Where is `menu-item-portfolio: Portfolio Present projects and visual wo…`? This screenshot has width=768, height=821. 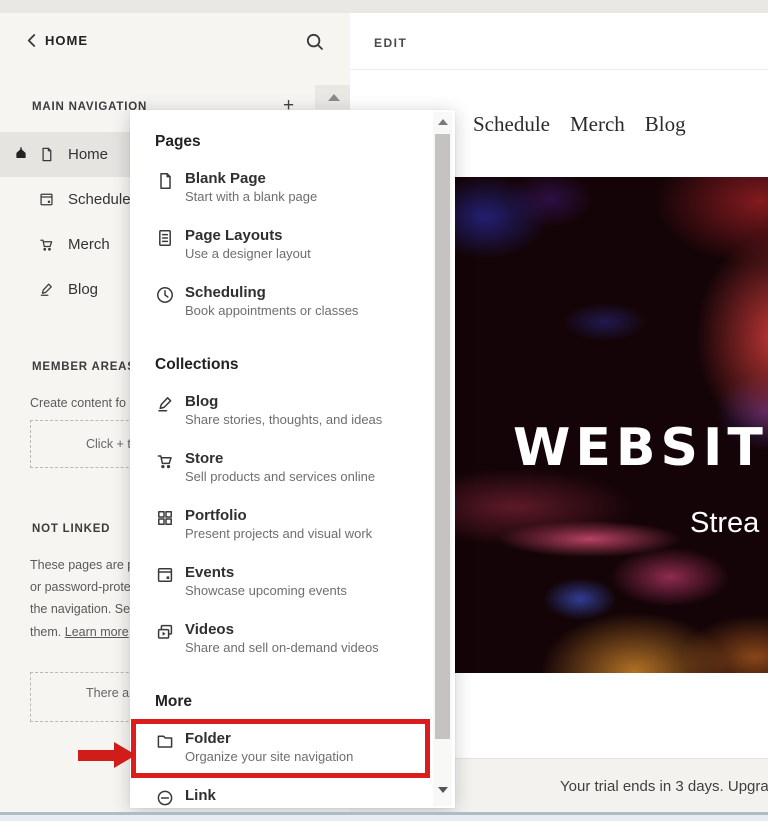
menu-item-portfolio: Portfolio Present projects and visual wo… is located at coordinates (282, 524).